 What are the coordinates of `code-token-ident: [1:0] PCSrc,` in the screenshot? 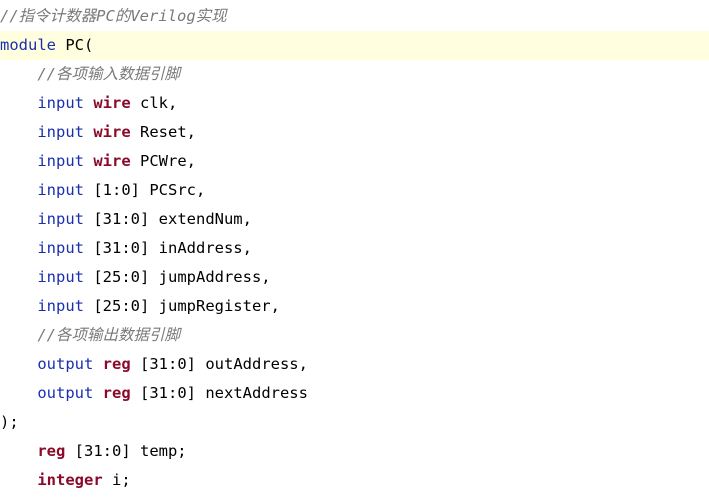 It's located at (145, 190).